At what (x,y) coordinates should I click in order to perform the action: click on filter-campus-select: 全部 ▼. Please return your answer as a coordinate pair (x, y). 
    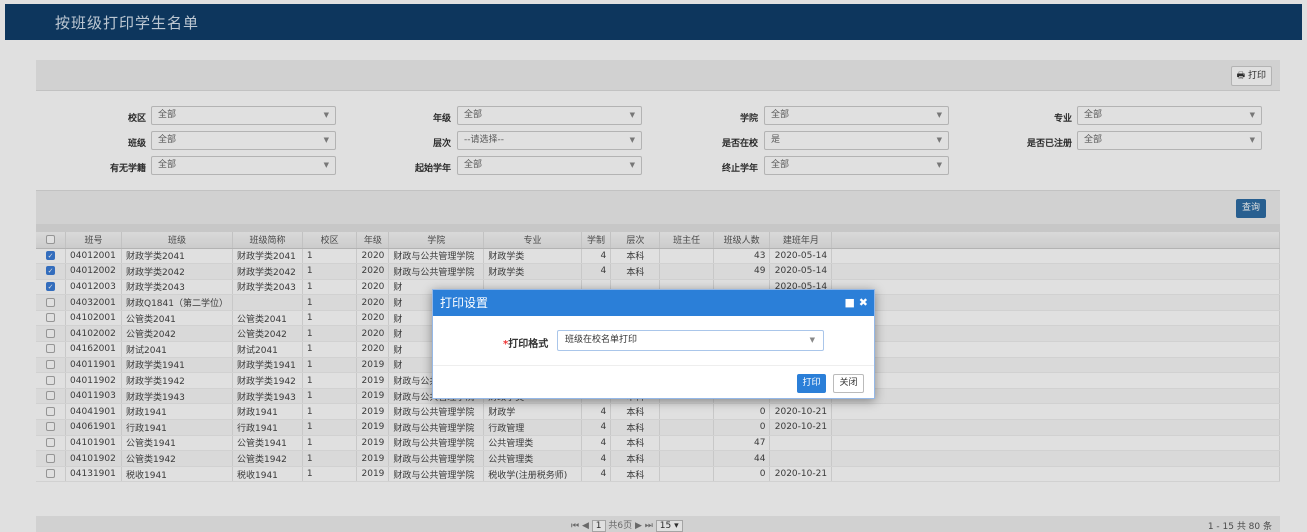
    Looking at the image, I should click on (243, 115).